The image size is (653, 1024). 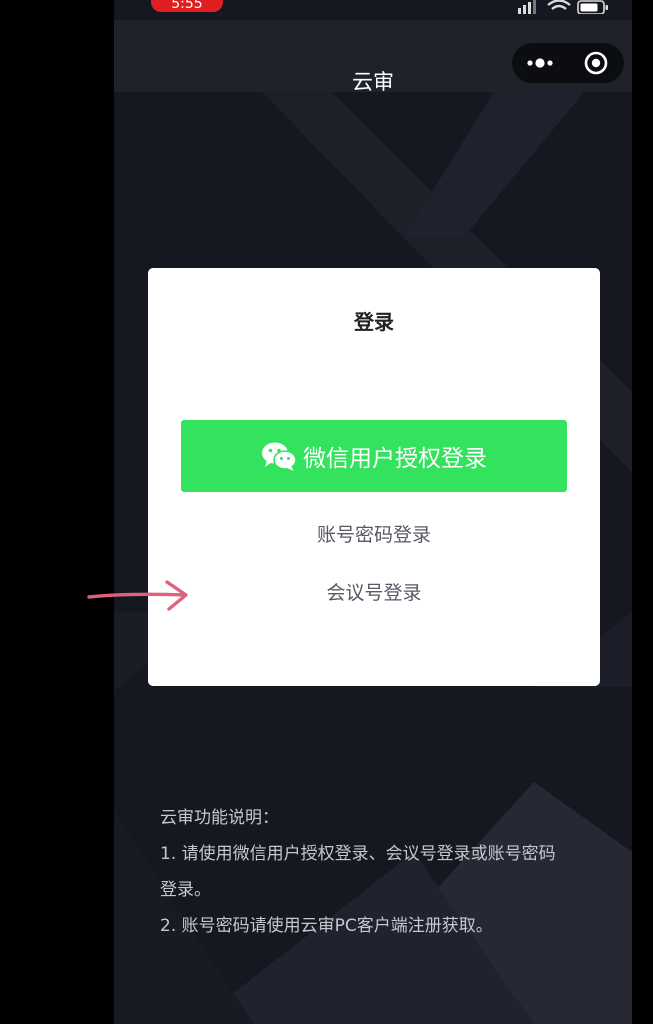 I want to click on target-circle-icon, so click(x=596, y=63).